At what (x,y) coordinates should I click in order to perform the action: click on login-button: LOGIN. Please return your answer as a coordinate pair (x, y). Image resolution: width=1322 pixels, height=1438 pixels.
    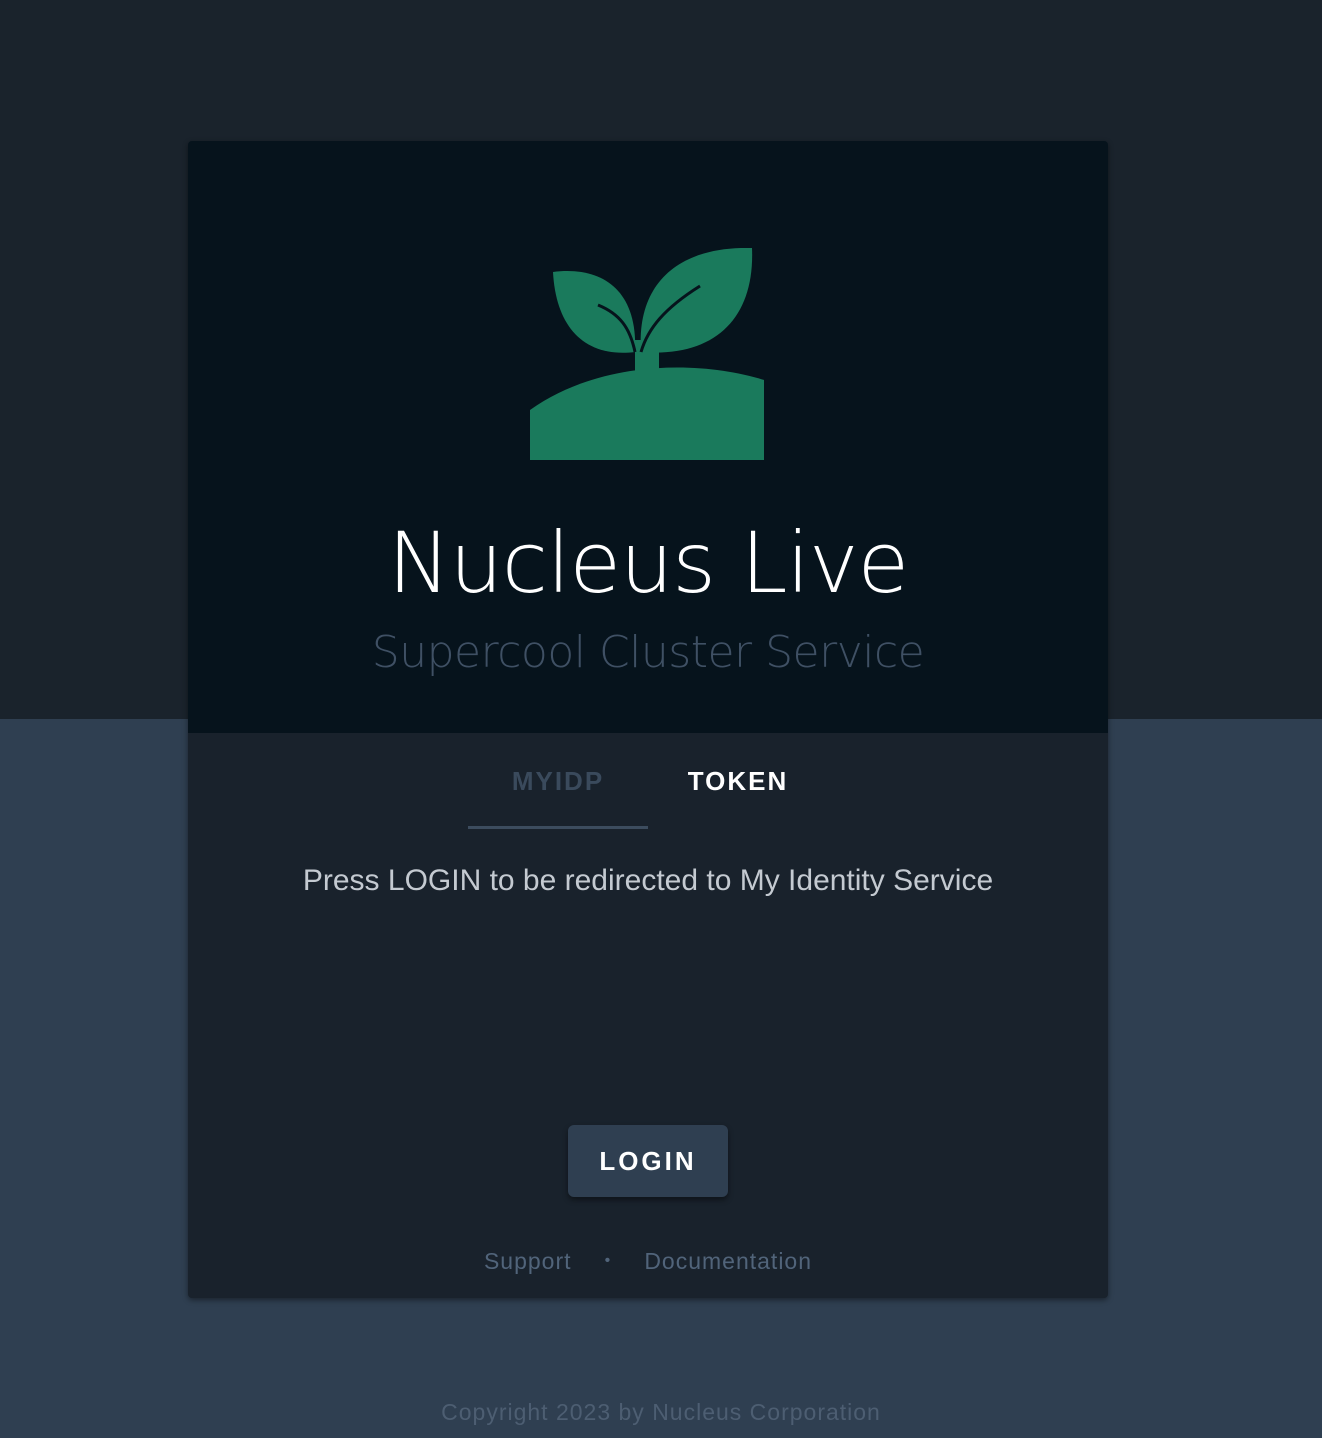
    Looking at the image, I should click on (648, 1161).